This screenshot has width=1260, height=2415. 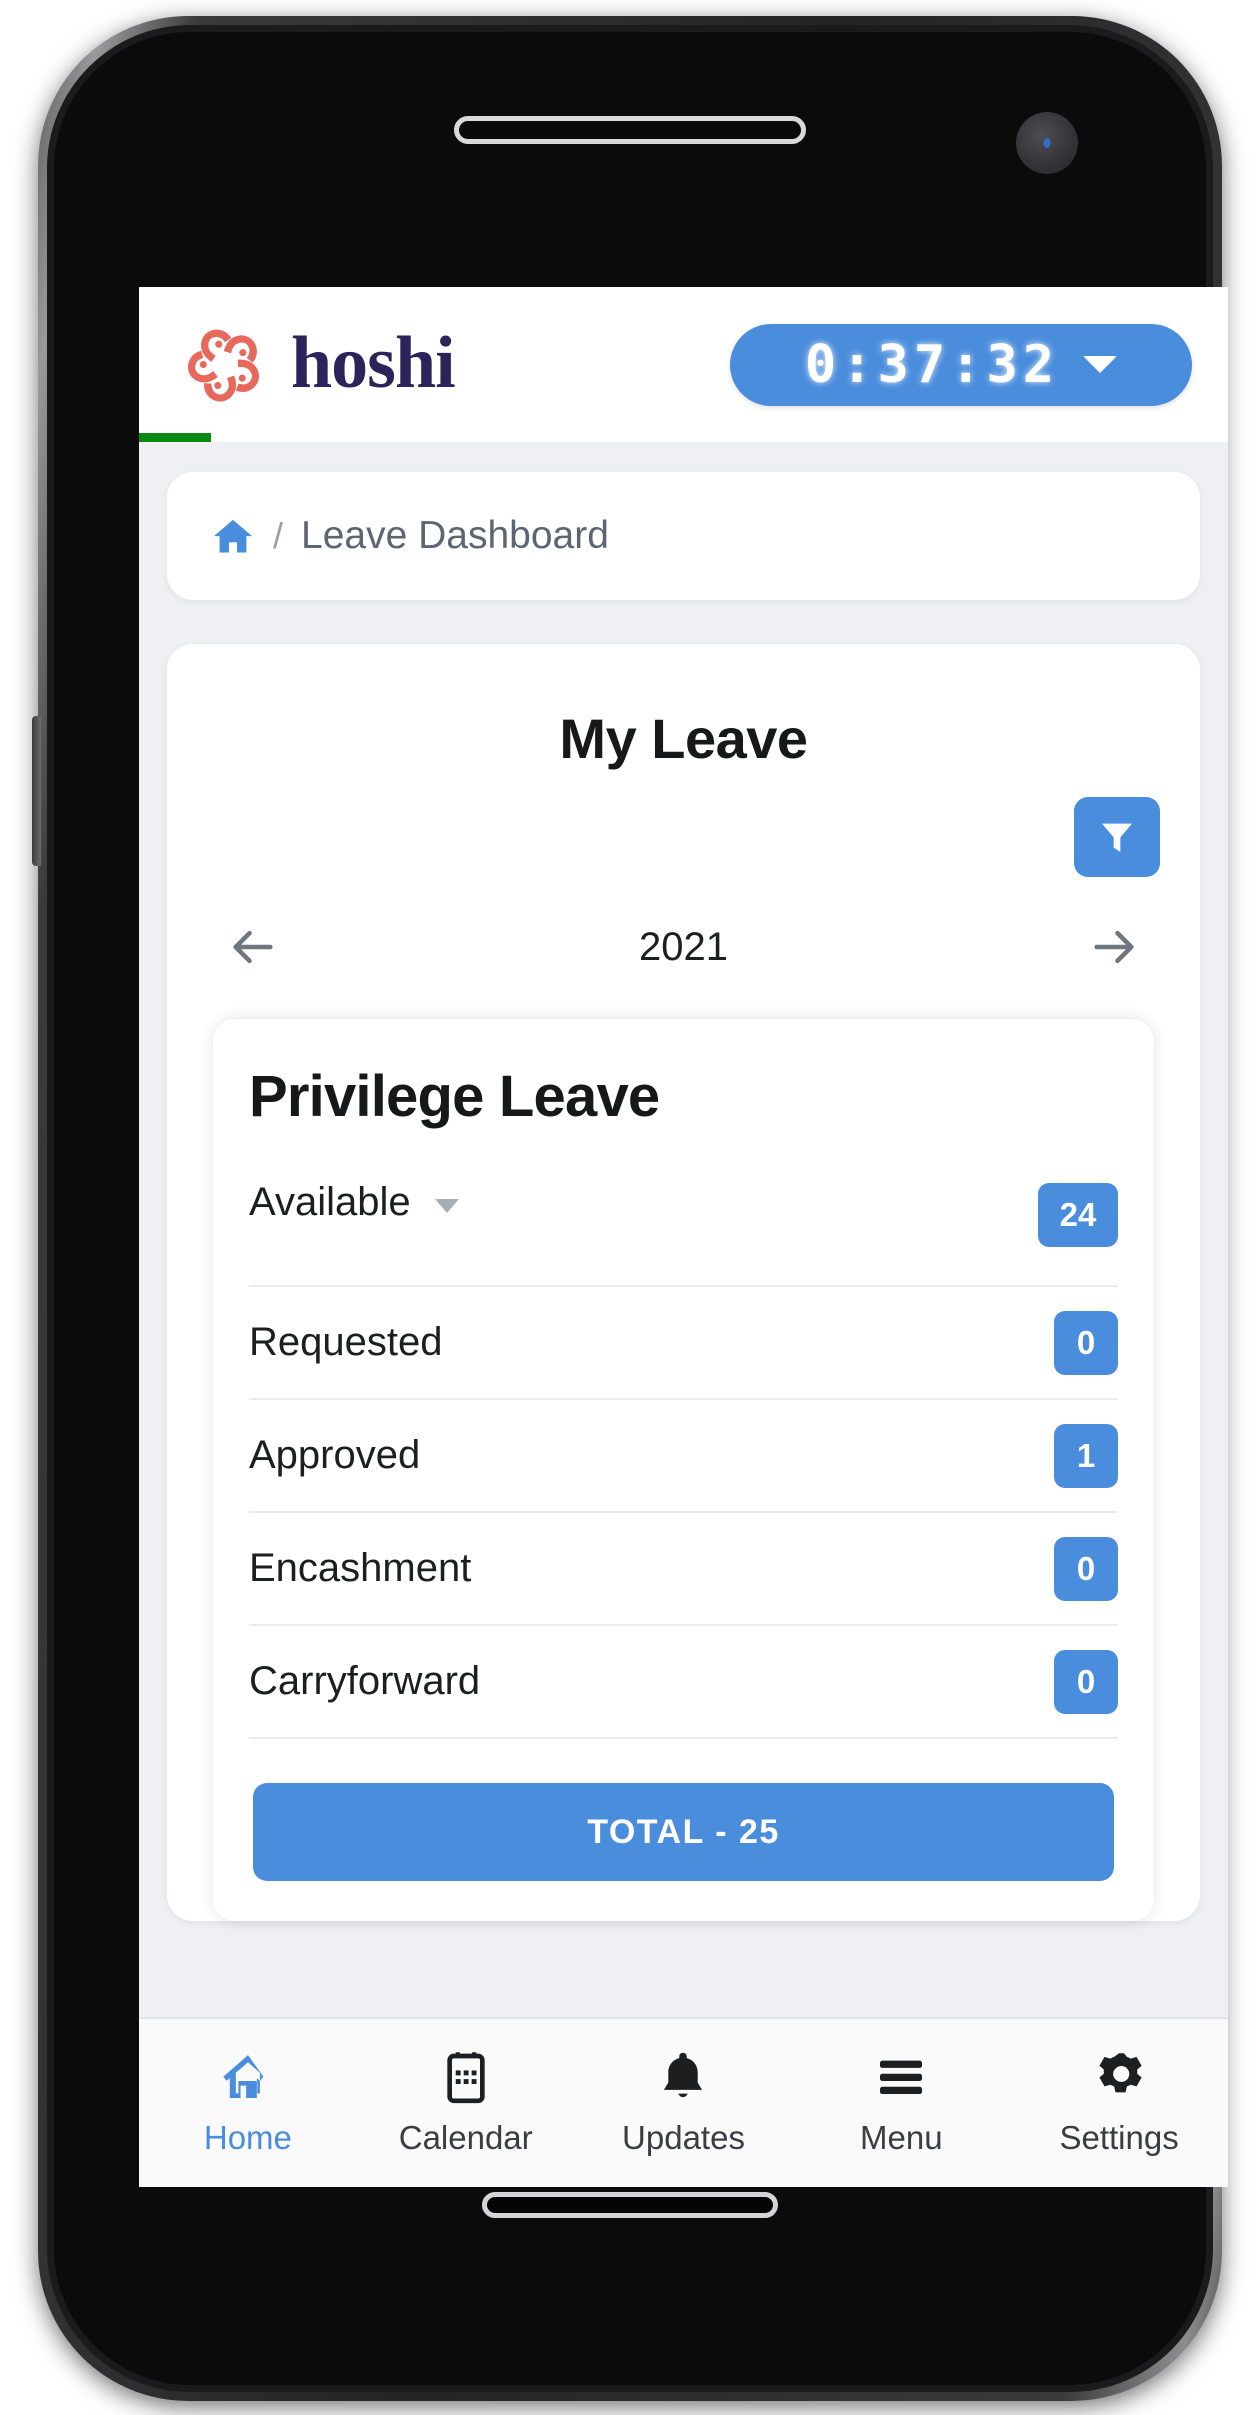 I want to click on brand-name: hoshi, so click(x=373, y=362).